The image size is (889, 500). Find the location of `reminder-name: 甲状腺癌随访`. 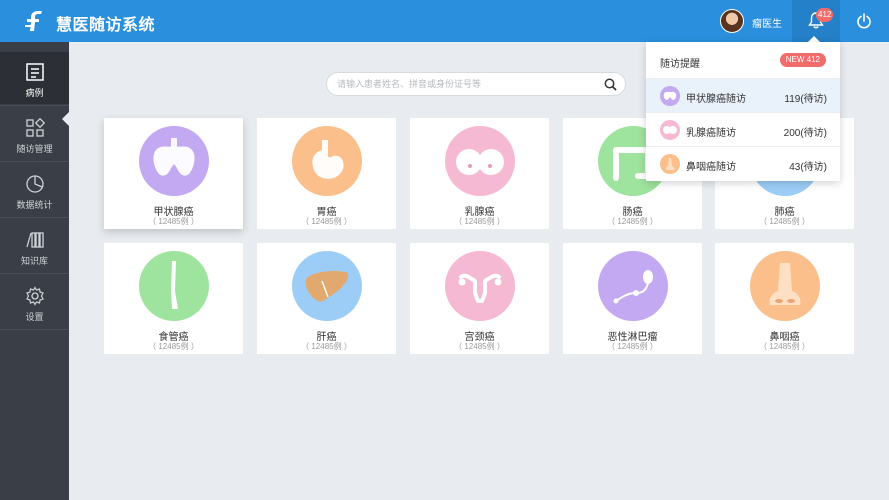

reminder-name: 甲状腺癌随访 is located at coordinates (716, 99).